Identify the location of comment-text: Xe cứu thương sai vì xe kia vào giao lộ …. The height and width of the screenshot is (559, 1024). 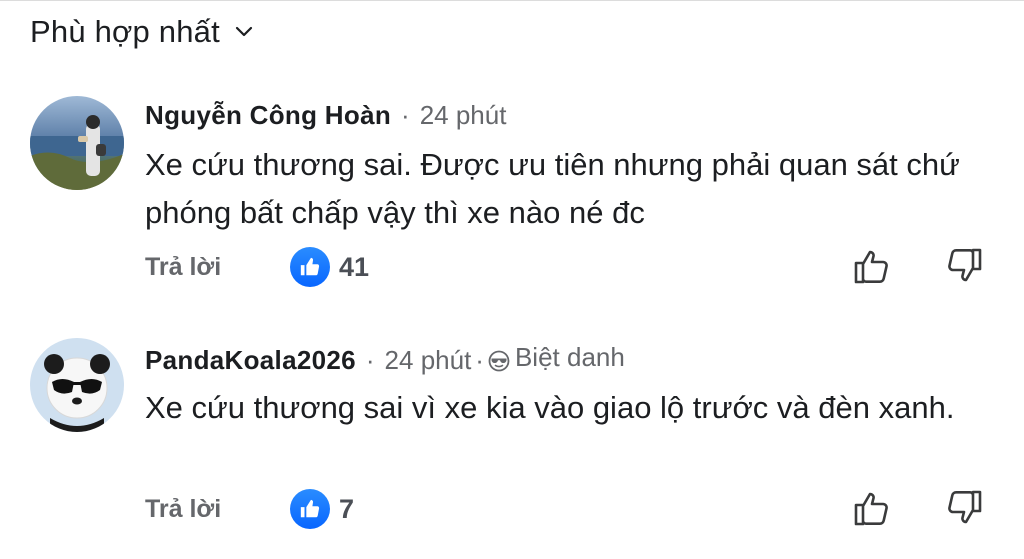
(550, 407).